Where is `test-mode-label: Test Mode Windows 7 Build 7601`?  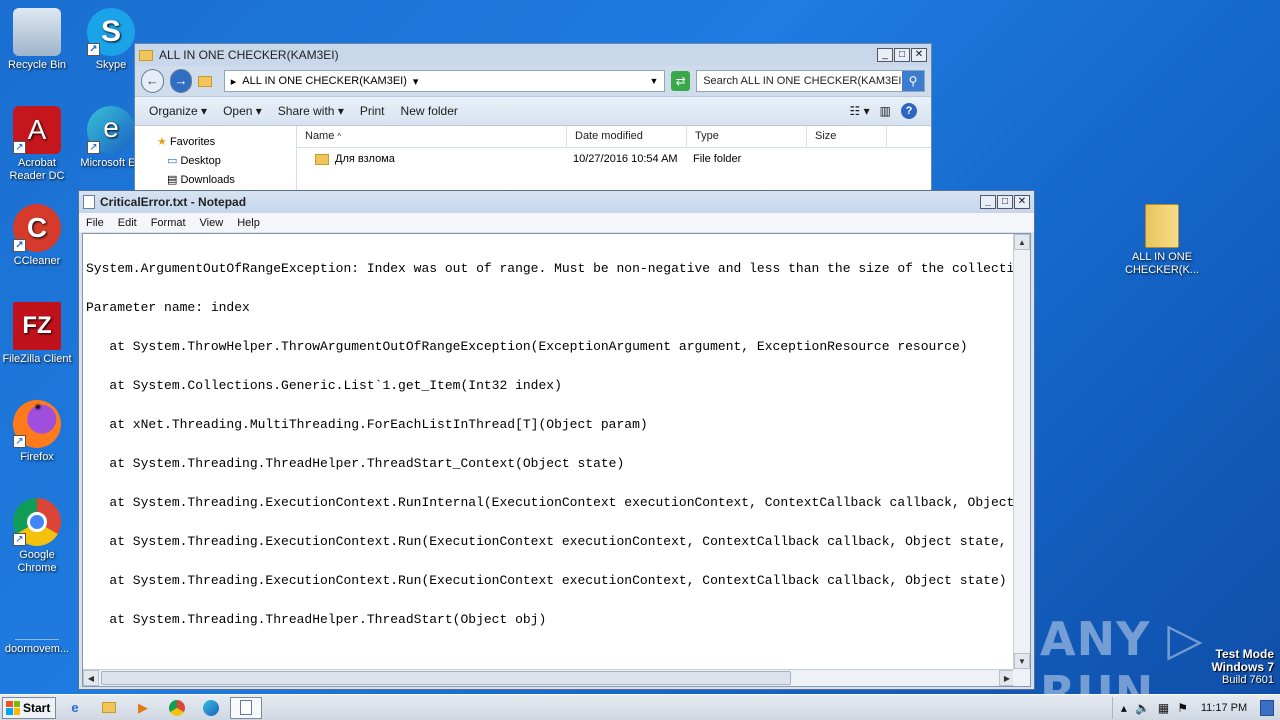 test-mode-label: Test Mode Windows 7 Build 7601 is located at coordinates (1242, 667).